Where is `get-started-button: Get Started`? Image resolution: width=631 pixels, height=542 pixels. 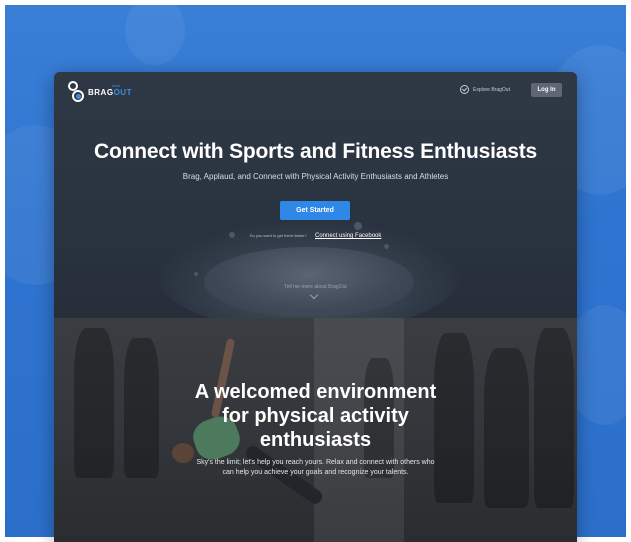
get-started-button: Get Started is located at coordinates (315, 210).